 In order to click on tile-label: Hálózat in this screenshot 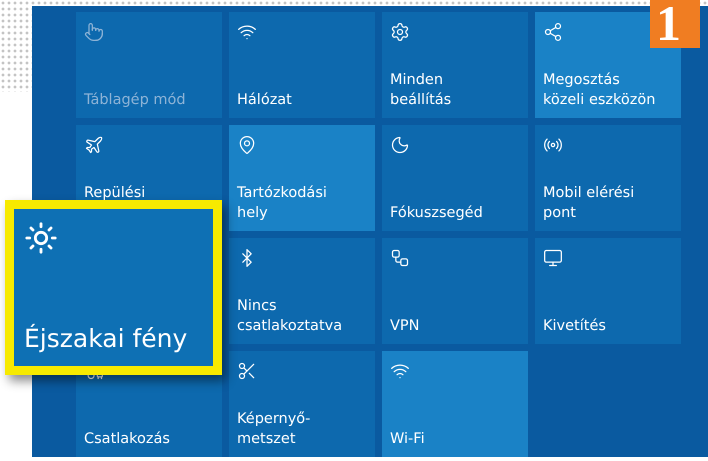, I will do `click(264, 100)`.